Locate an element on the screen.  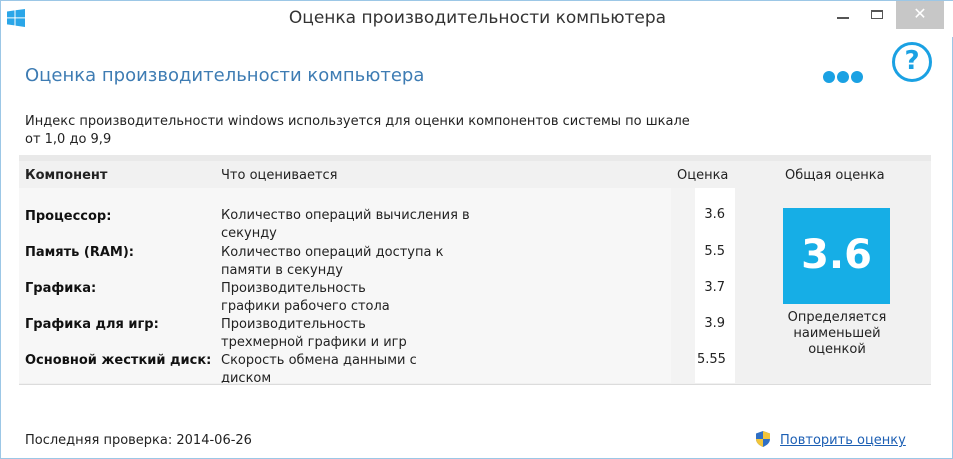
title-bar: Оценка производительности компьютера ✕ is located at coordinates (477, 19).